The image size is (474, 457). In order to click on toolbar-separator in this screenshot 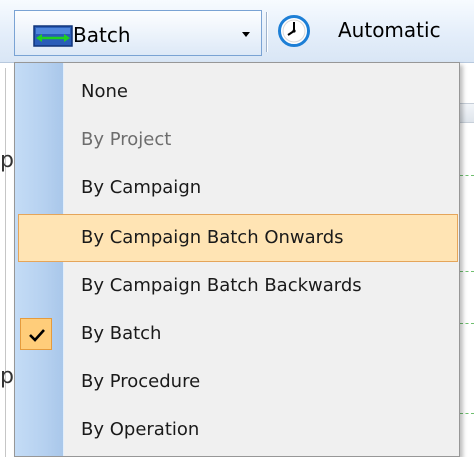, I will do `click(267, 32)`.